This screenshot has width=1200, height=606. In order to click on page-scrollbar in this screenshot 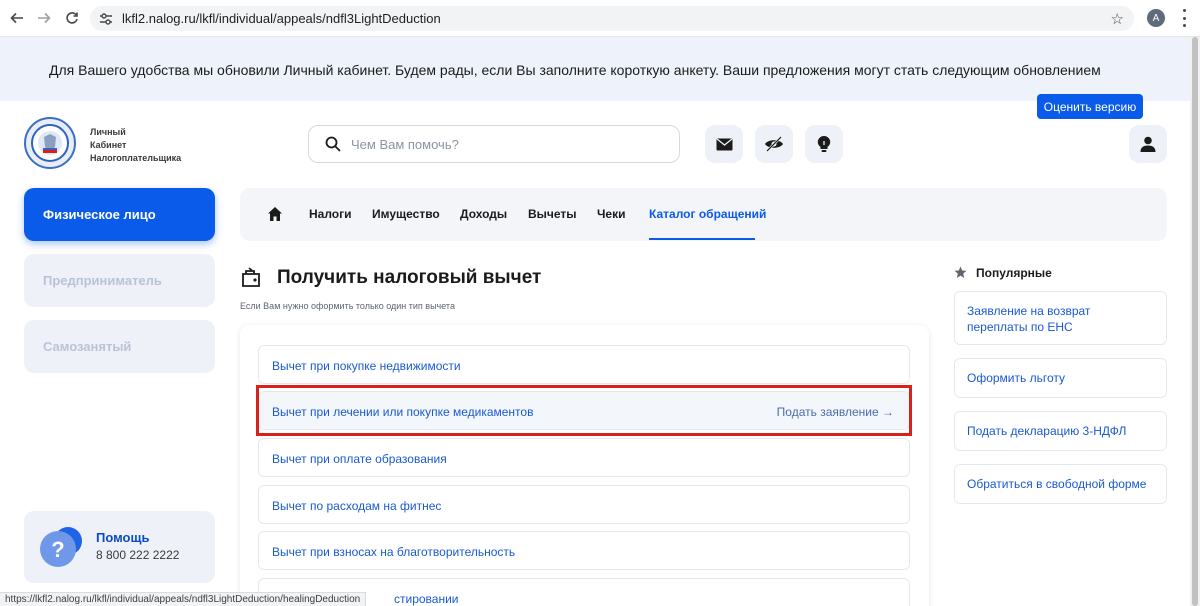, I will do `click(1195, 321)`.